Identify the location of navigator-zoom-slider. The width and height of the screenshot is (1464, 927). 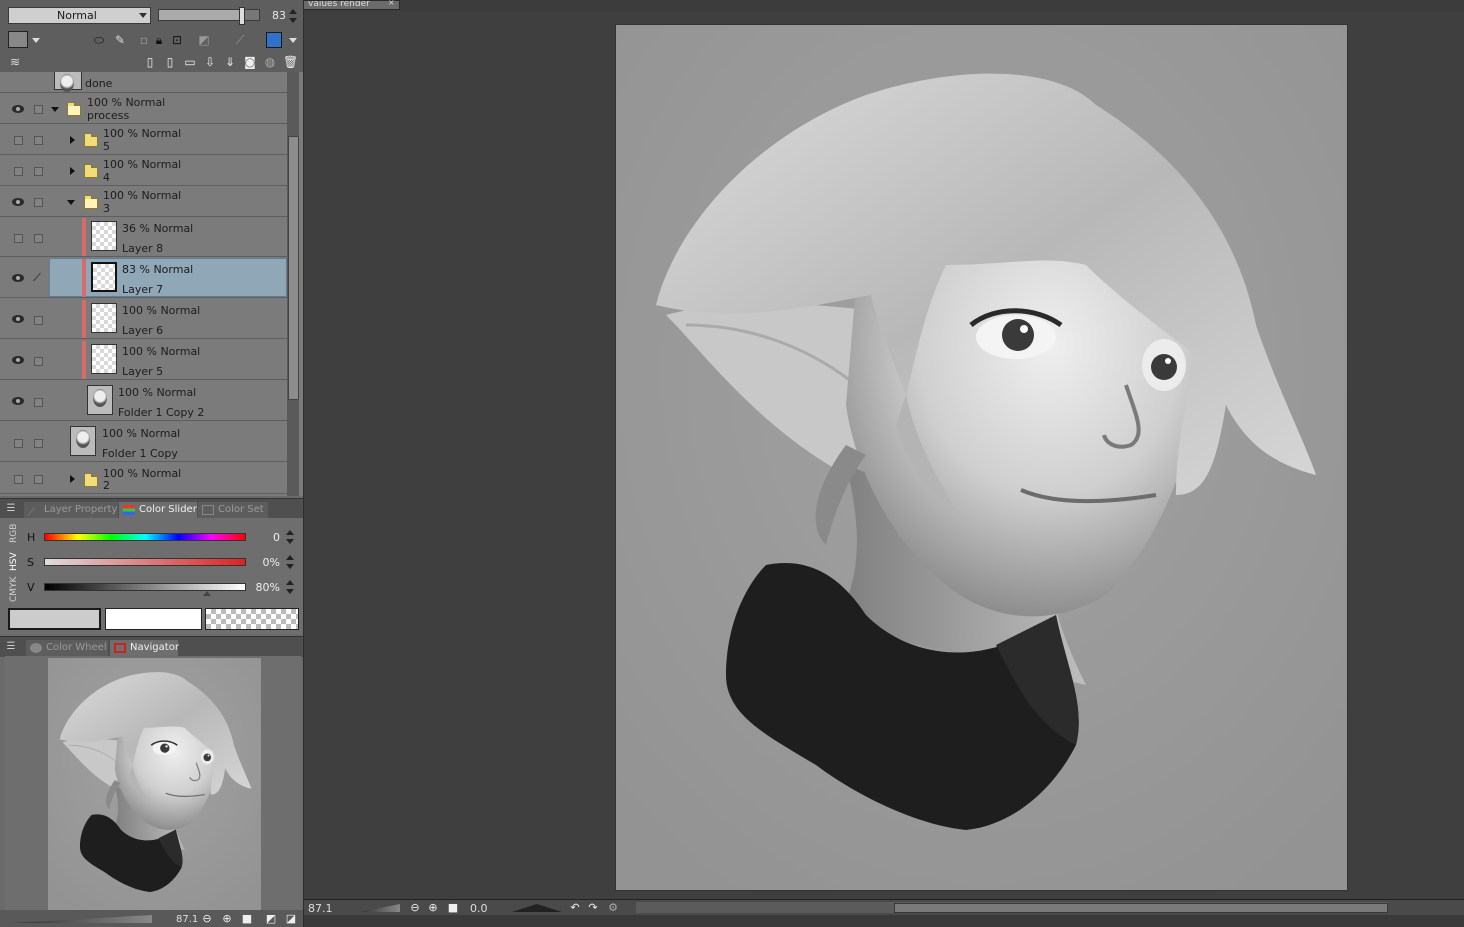
(82, 919).